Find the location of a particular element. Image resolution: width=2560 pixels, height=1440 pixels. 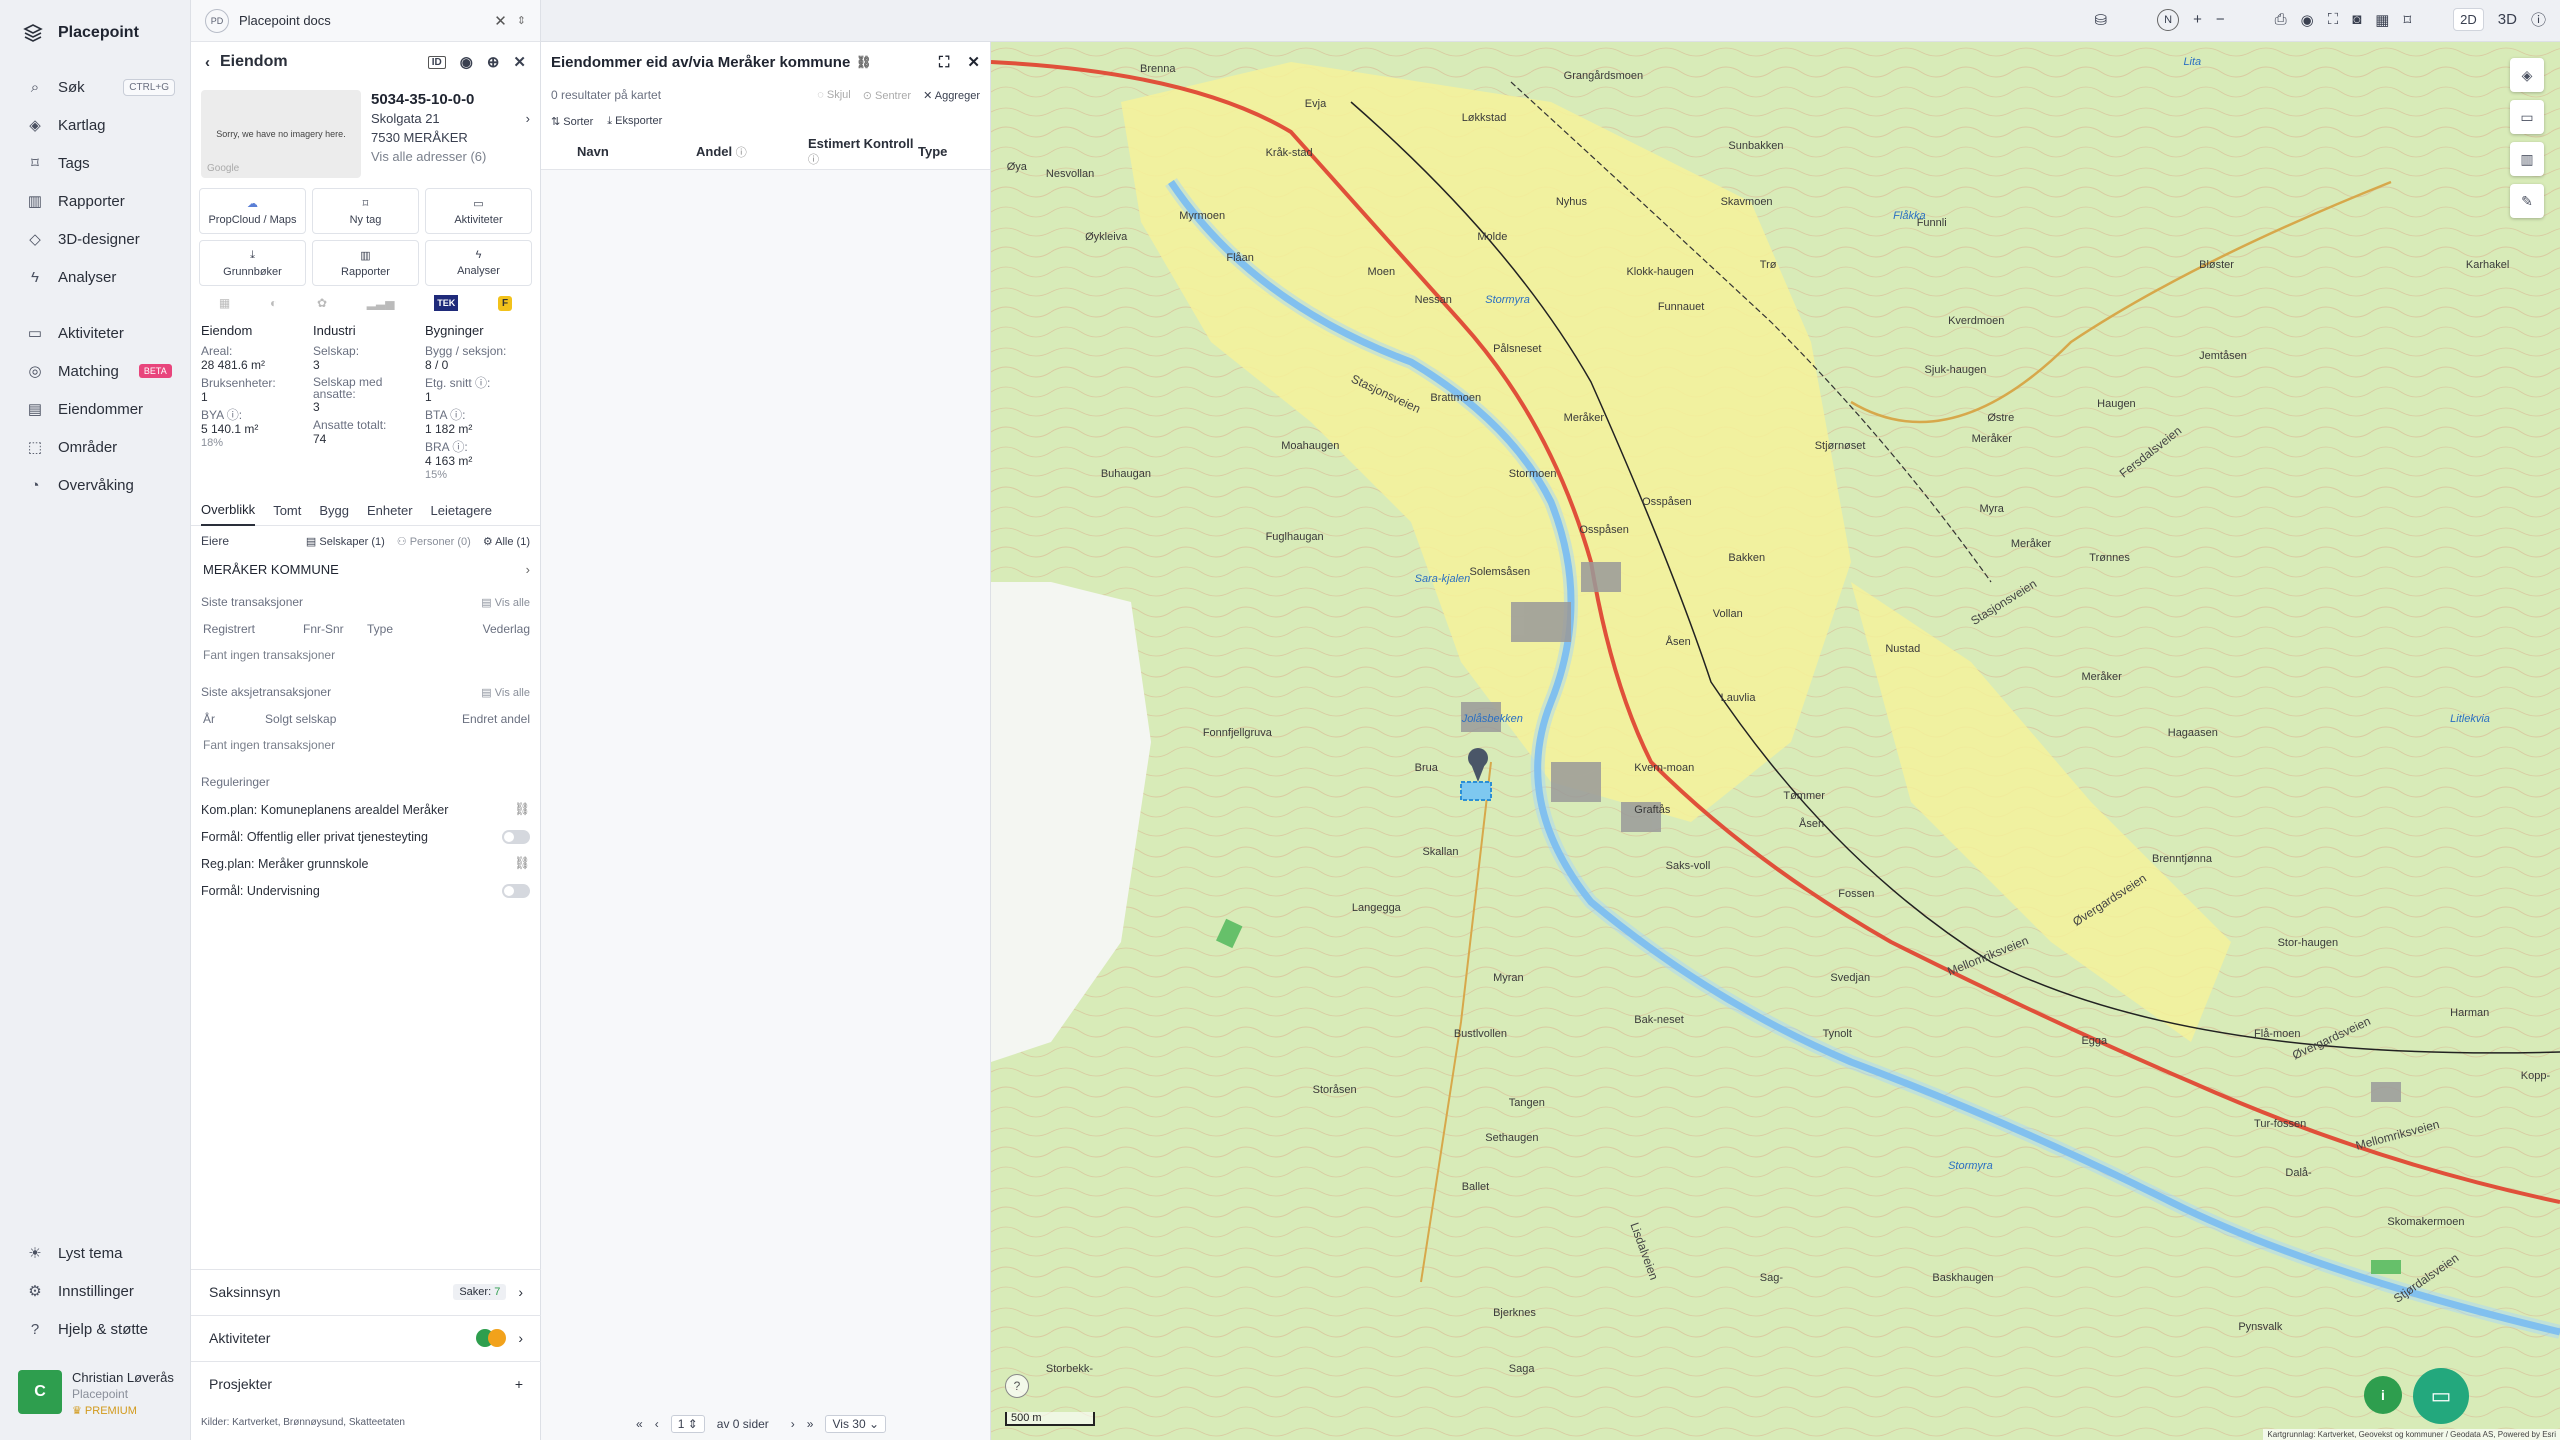

tek-logo: TEK is located at coordinates (446, 303).